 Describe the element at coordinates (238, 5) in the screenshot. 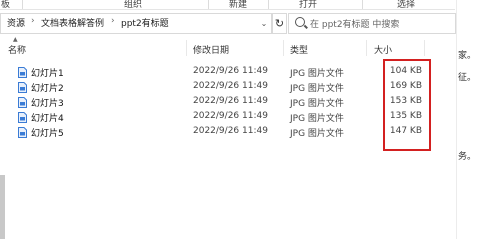

I see `ribbon-group-new: 新建` at that location.